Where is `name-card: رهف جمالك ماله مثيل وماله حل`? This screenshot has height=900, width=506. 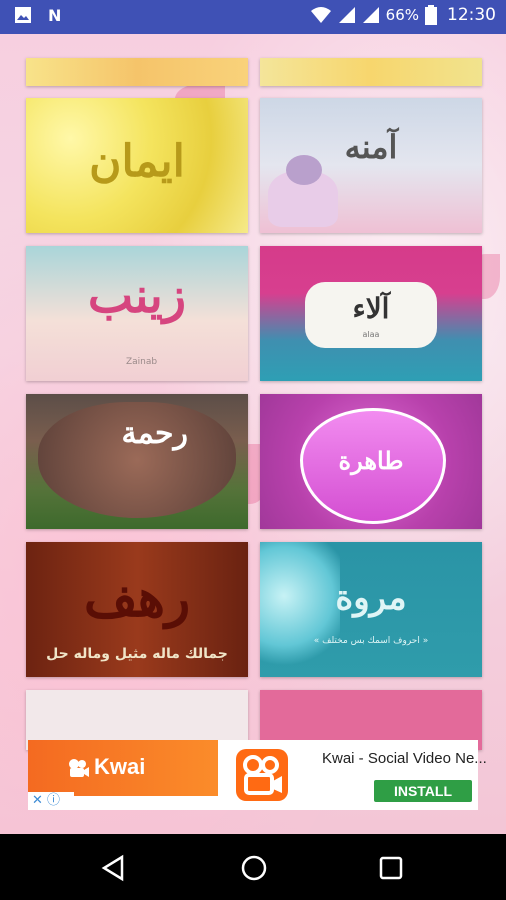 name-card: رهف جمالك ماله مثيل وماله حل is located at coordinates (137, 609).